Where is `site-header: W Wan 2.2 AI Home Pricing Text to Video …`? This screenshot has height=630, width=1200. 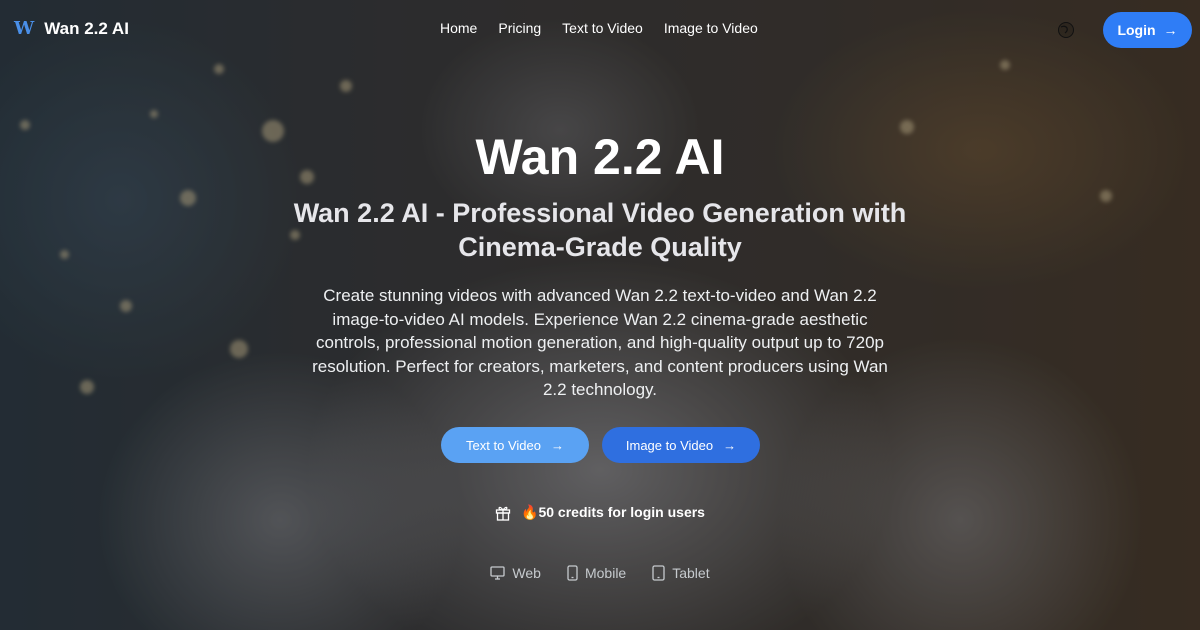
site-header: W Wan 2.2 AI Home Pricing Text to Video … is located at coordinates (600, 30).